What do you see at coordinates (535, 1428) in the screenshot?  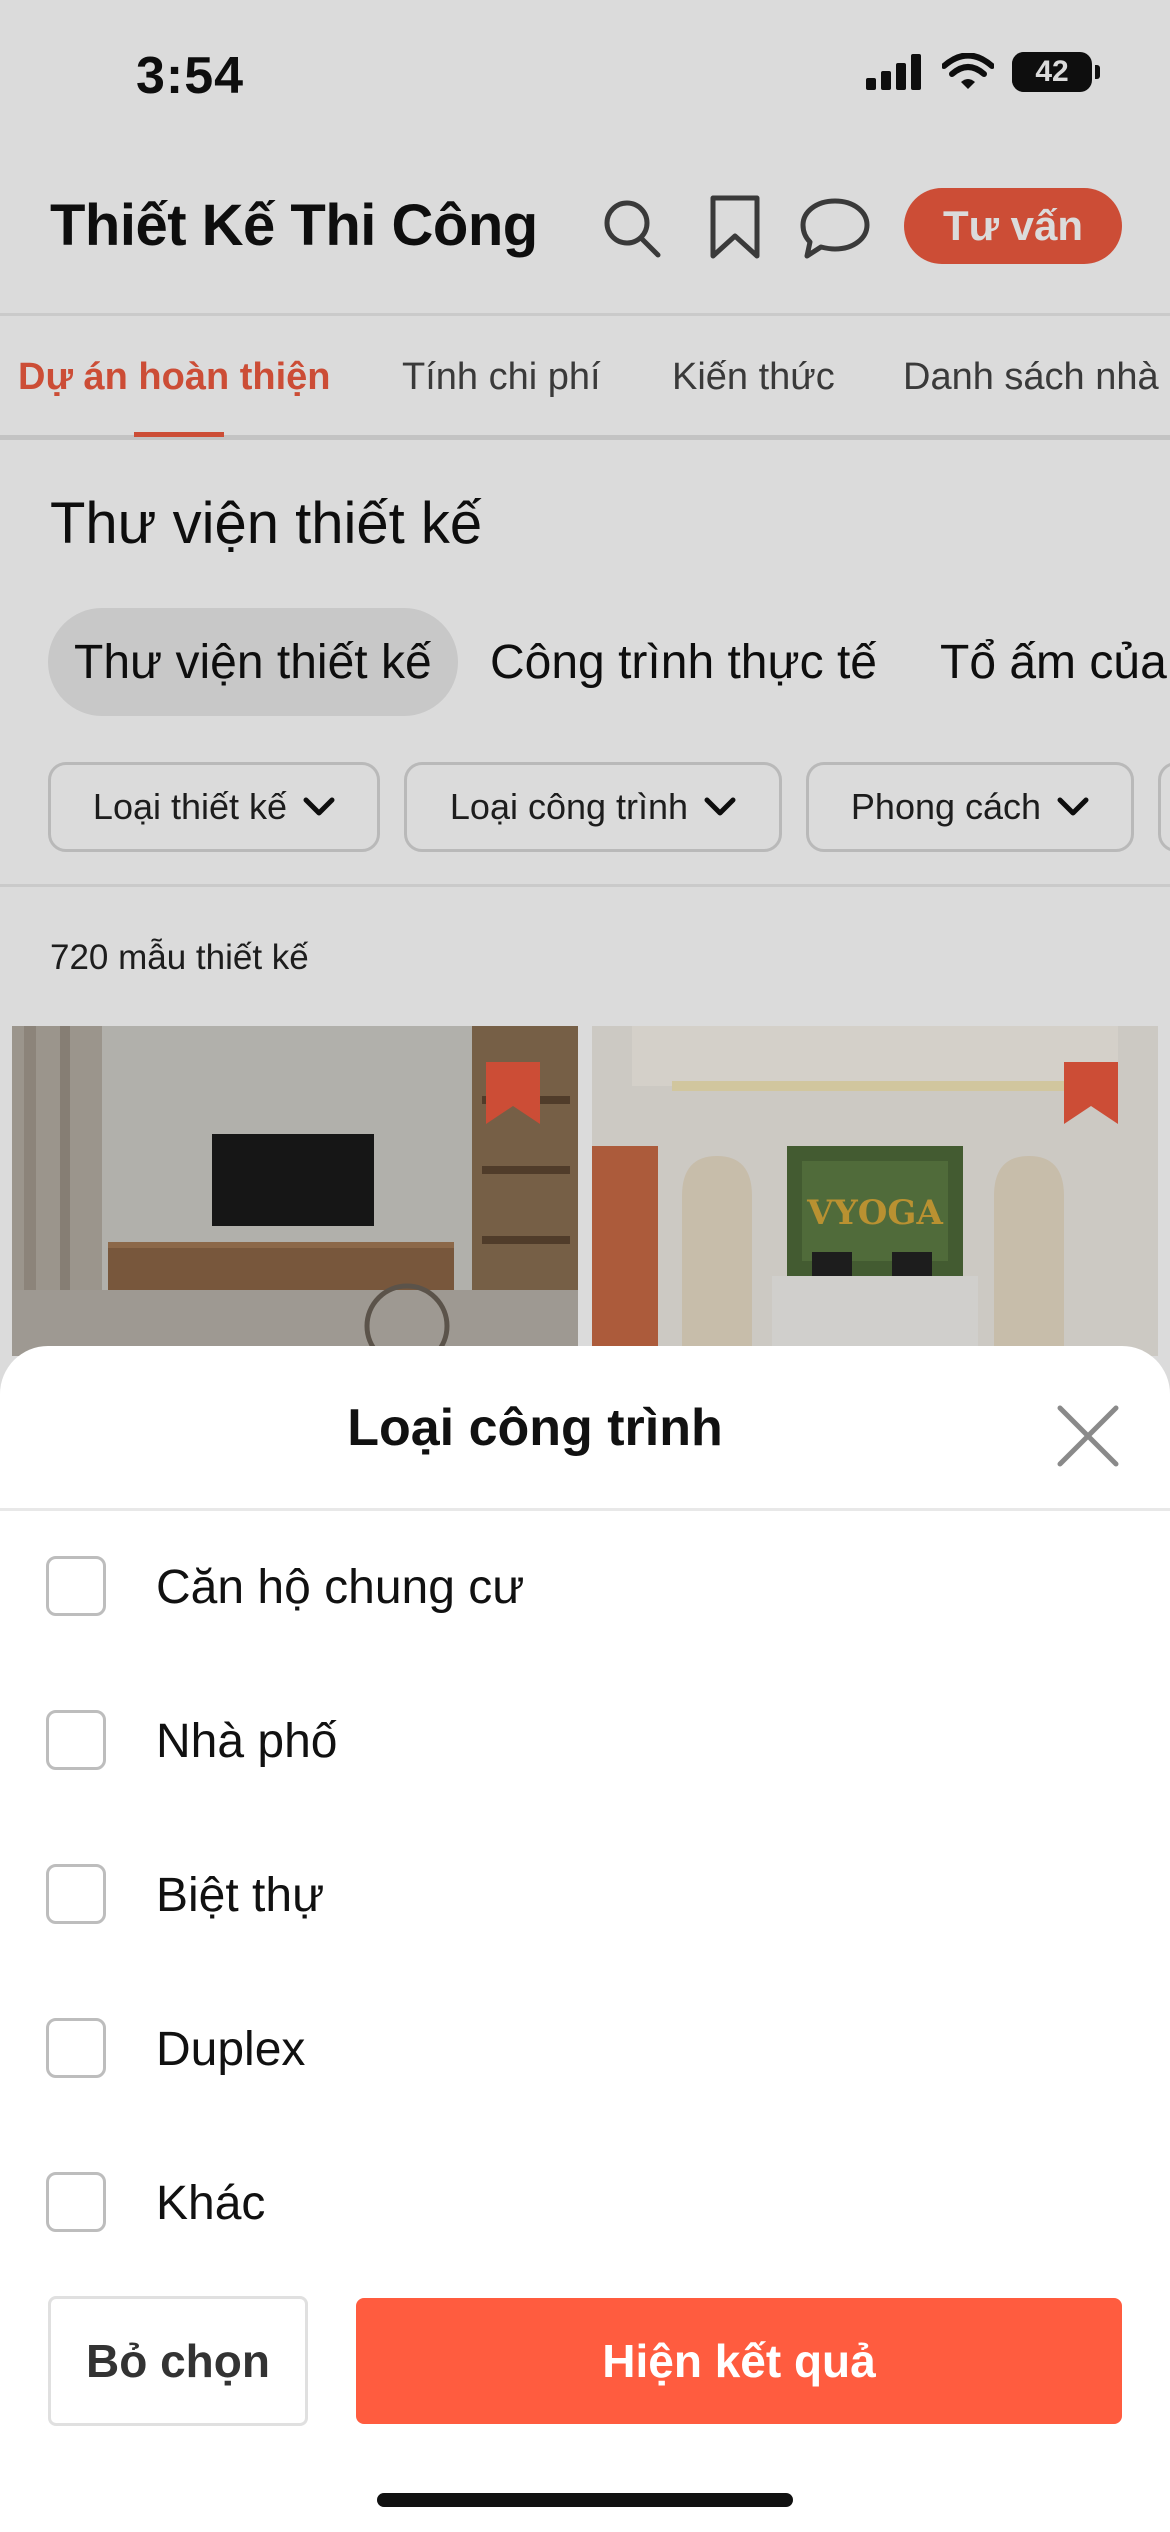 I see `sheet-title: Loại công trình` at bounding box center [535, 1428].